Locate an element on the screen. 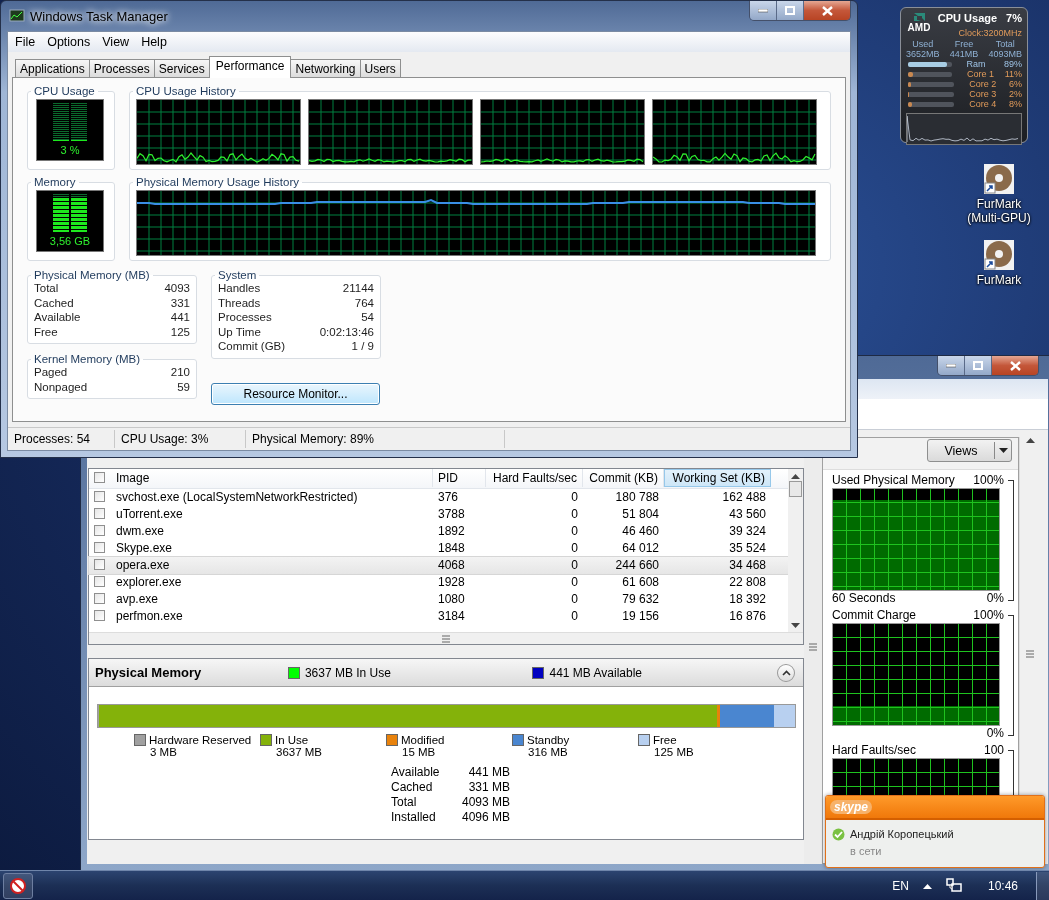 The height and width of the screenshot is (900, 1049). contact-status: в сети is located at coordinates (866, 851).